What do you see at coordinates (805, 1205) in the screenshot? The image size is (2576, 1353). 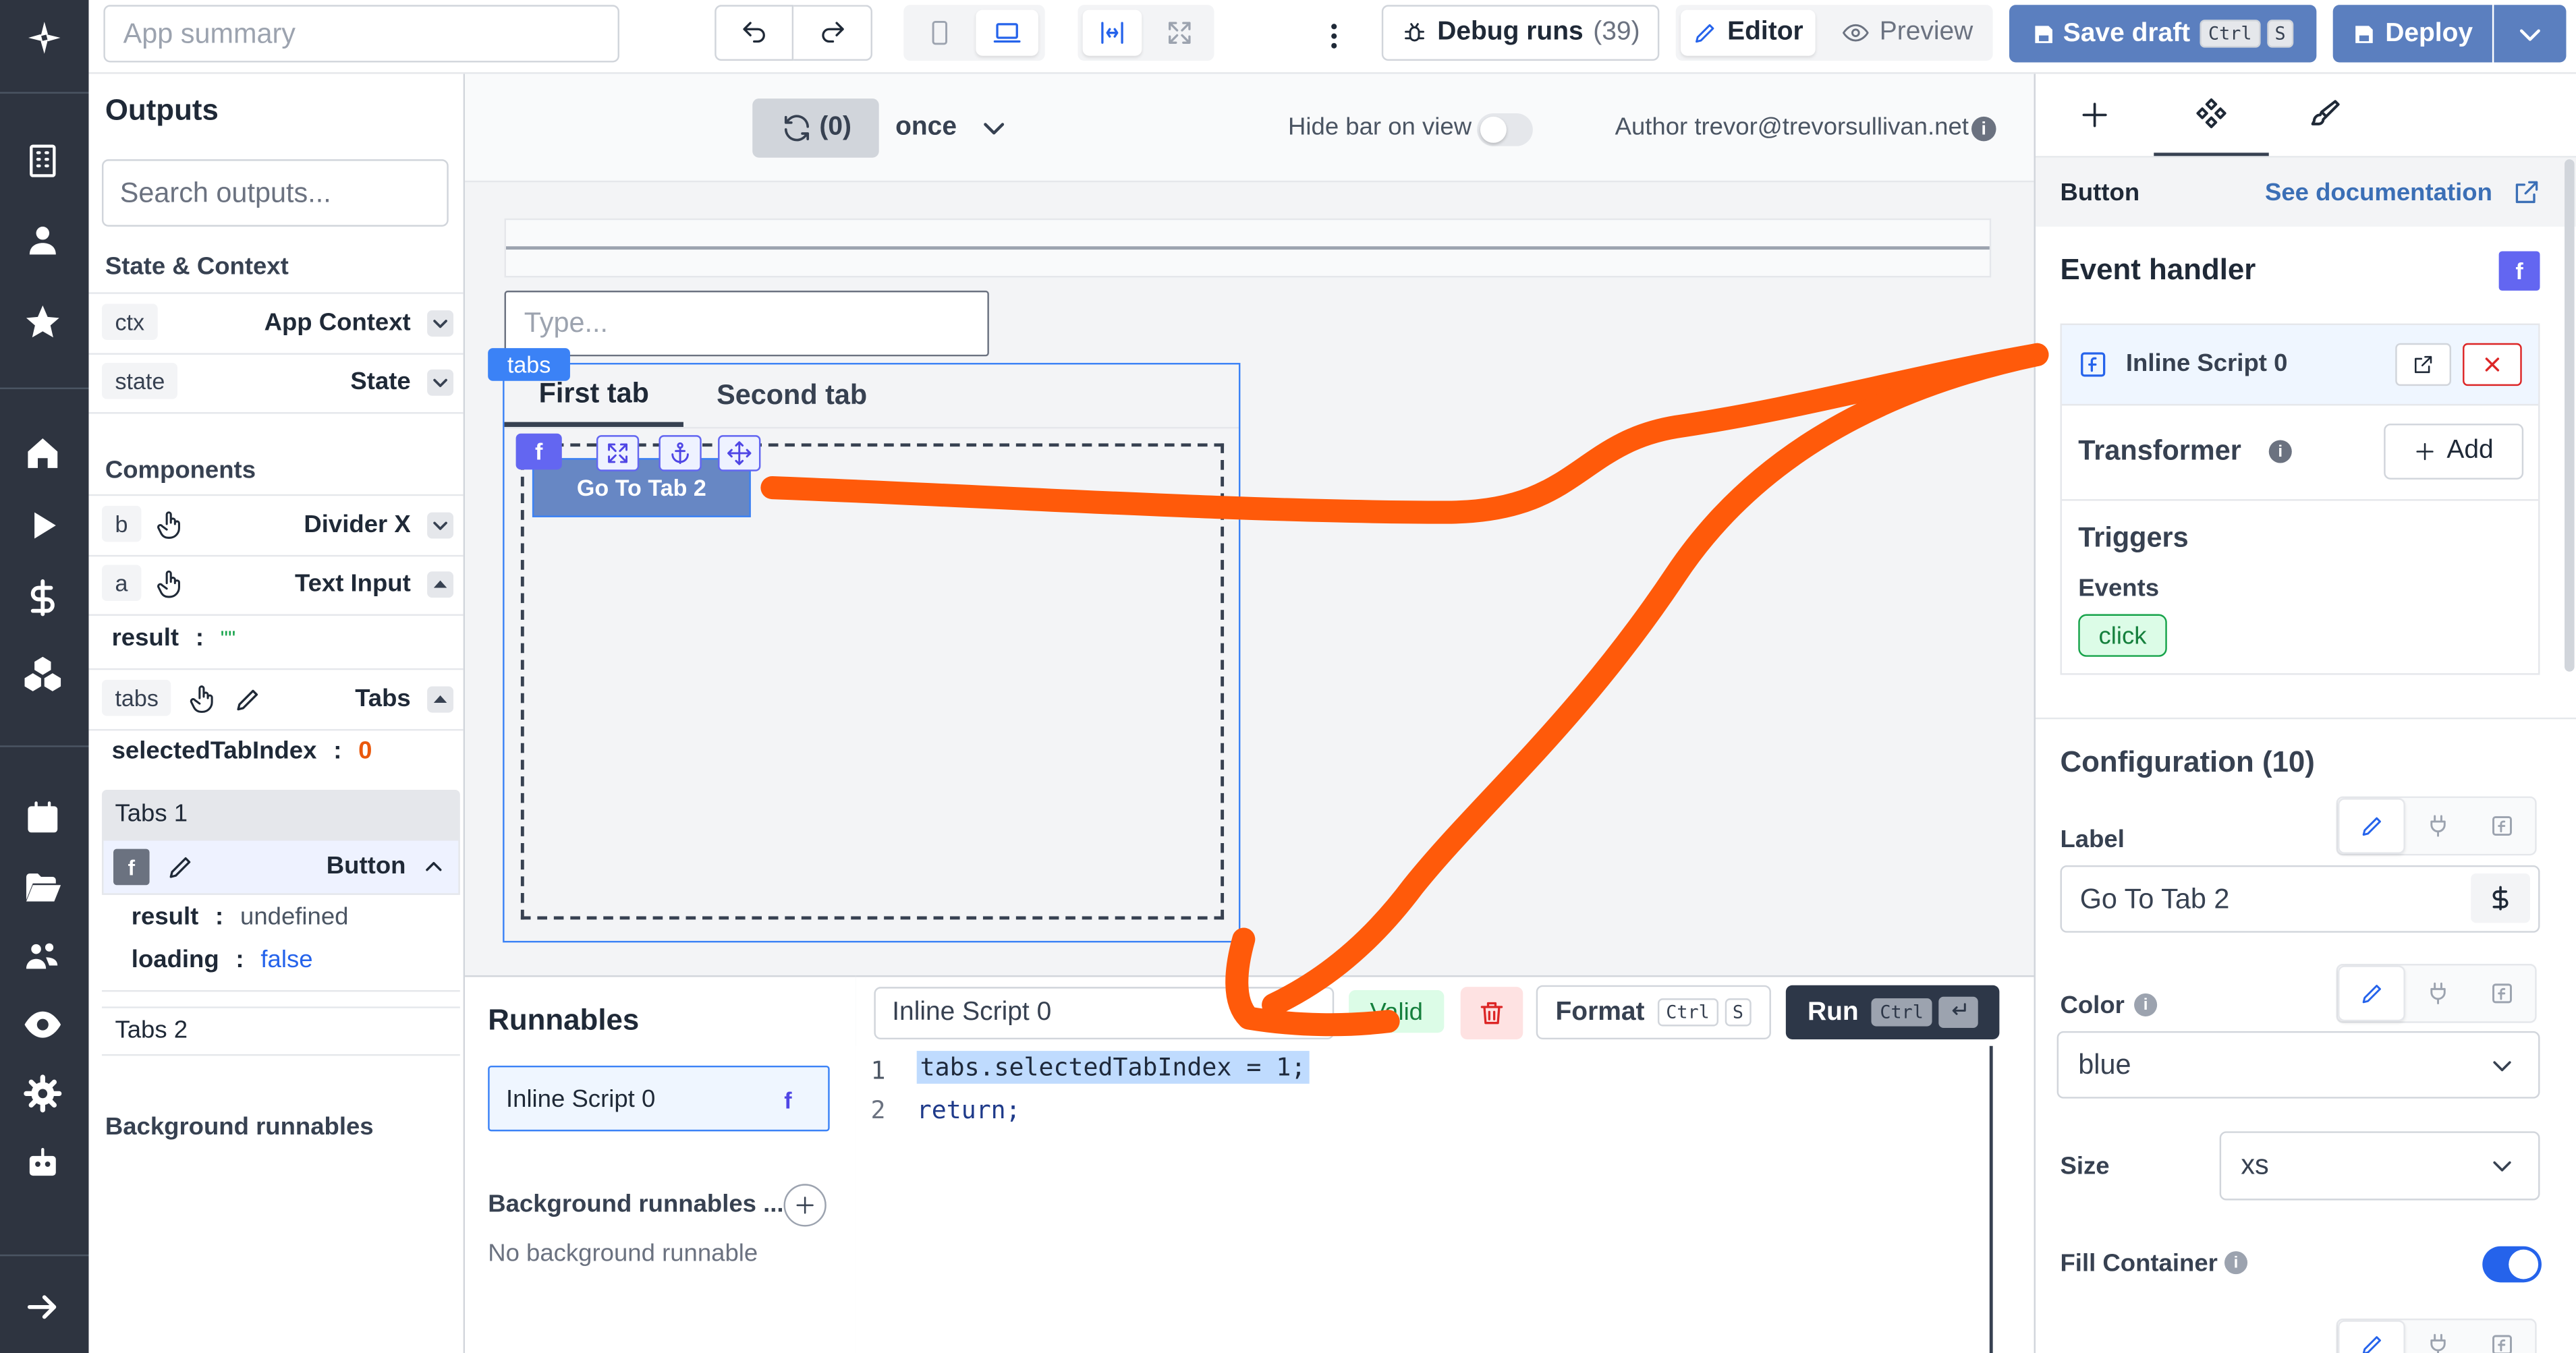 I see `add-background-runnable-button` at bounding box center [805, 1205].